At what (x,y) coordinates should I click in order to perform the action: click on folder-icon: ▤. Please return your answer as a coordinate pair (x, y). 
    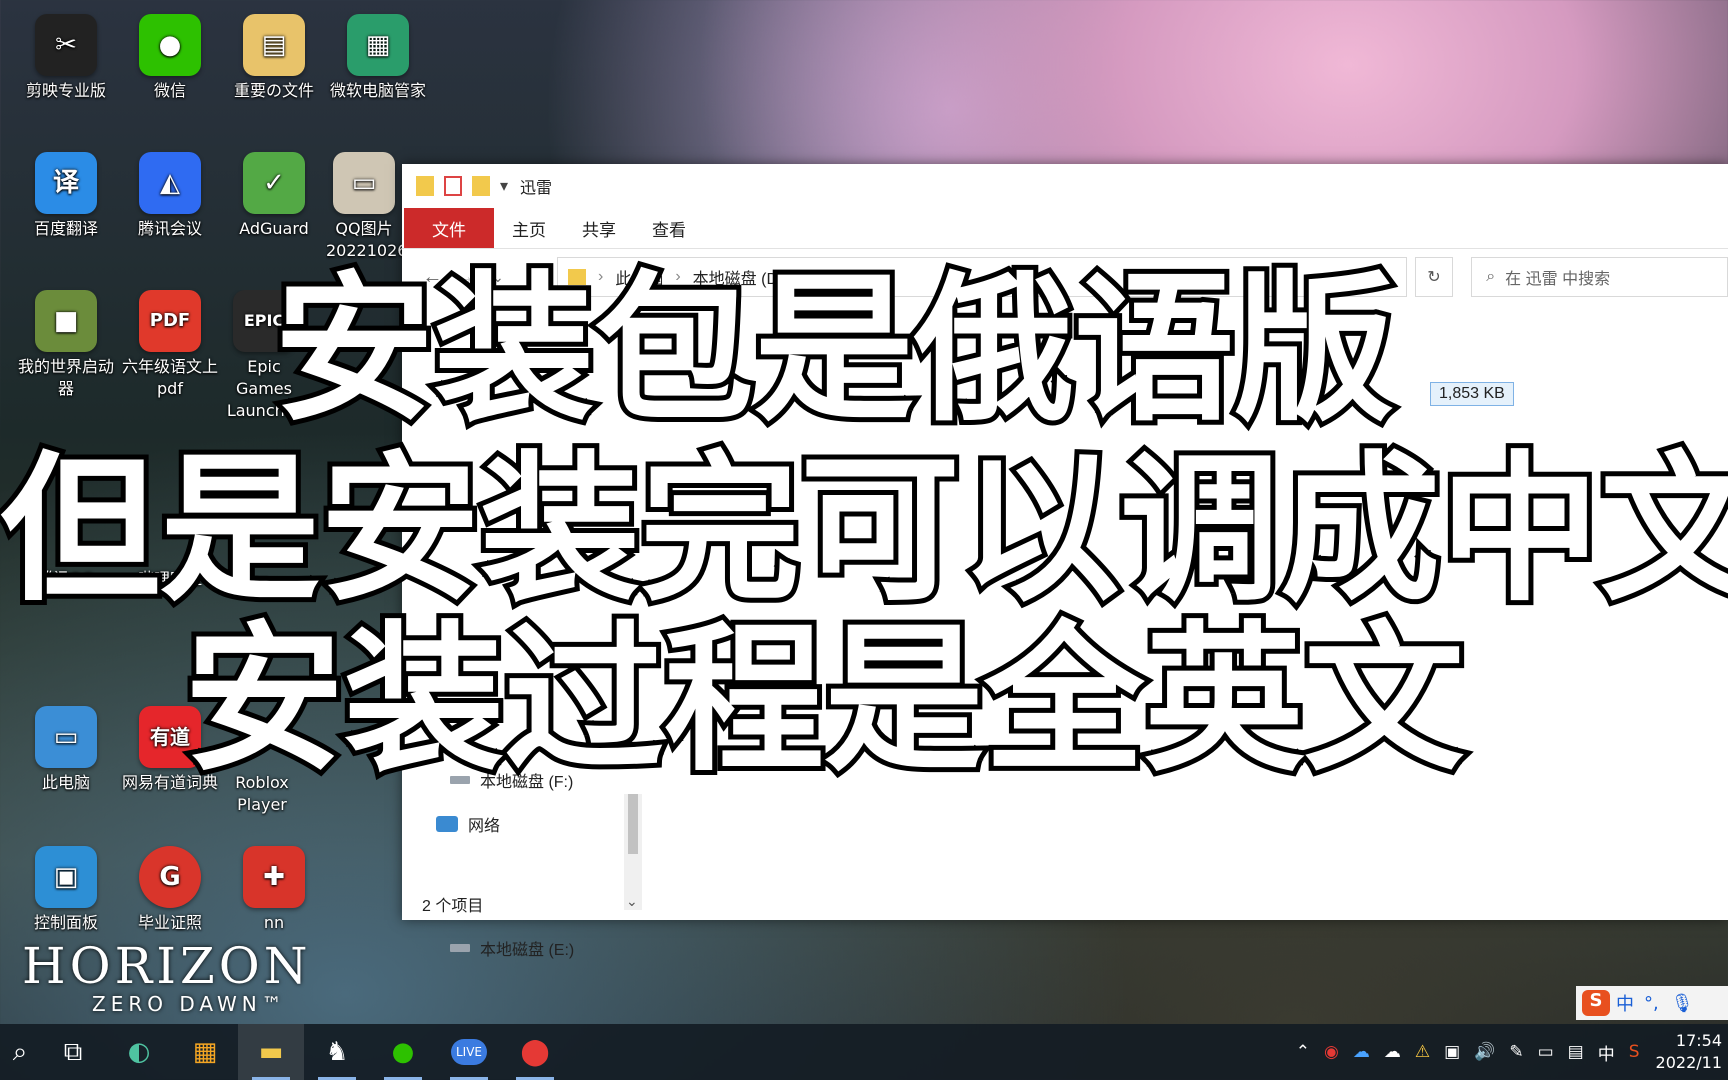
    Looking at the image, I should click on (274, 45).